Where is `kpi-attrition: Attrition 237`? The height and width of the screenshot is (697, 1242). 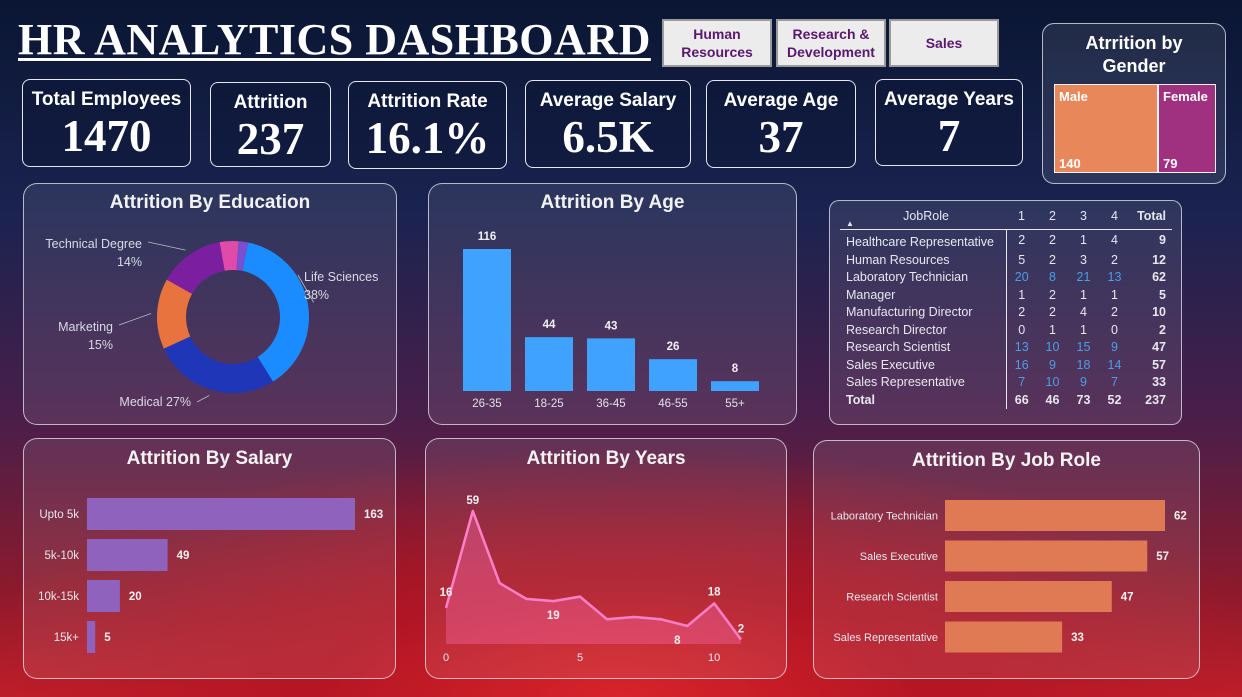 kpi-attrition: Attrition 237 is located at coordinates (270, 124).